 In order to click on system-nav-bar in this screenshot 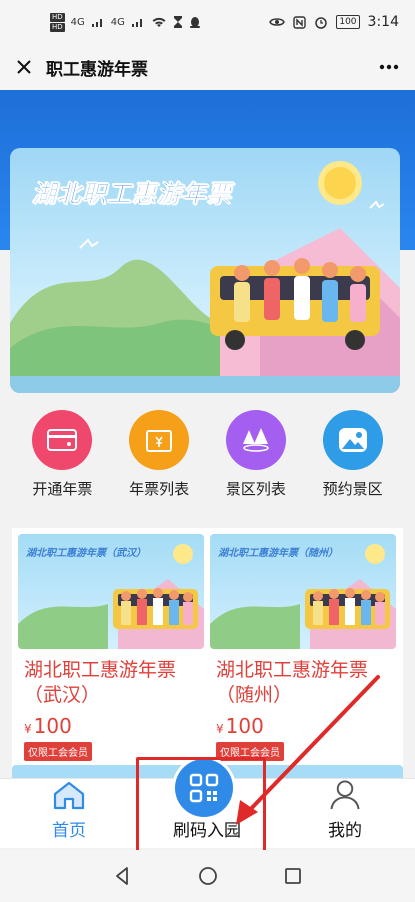, I will do `click(207, 876)`.